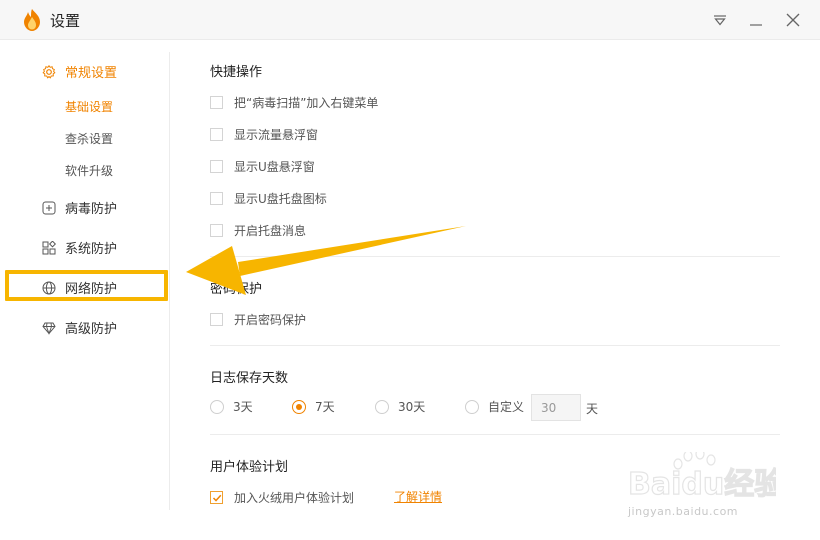 The image size is (820, 540). What do you see at coordinates (294, 498) in the screenshot?
I see `checkbox-label: 加入火绒用户体验计划` at bounding box center [294, 498].